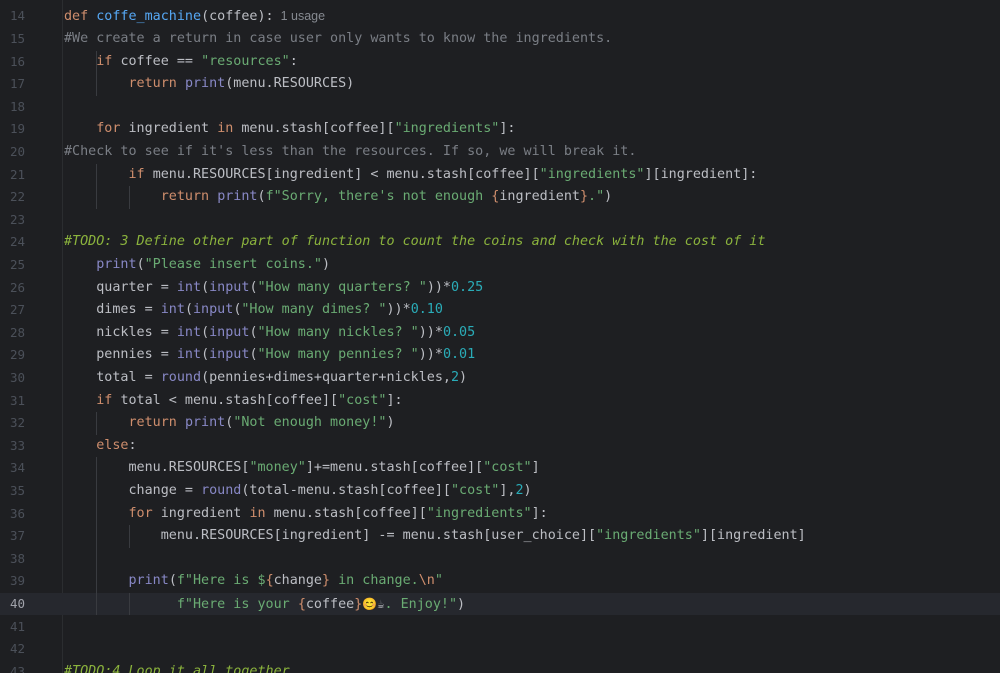 The image size is (1000, 673). Describe the element at coordinates (326, 581) in the screenshot. I see `code-token: }` at that location.